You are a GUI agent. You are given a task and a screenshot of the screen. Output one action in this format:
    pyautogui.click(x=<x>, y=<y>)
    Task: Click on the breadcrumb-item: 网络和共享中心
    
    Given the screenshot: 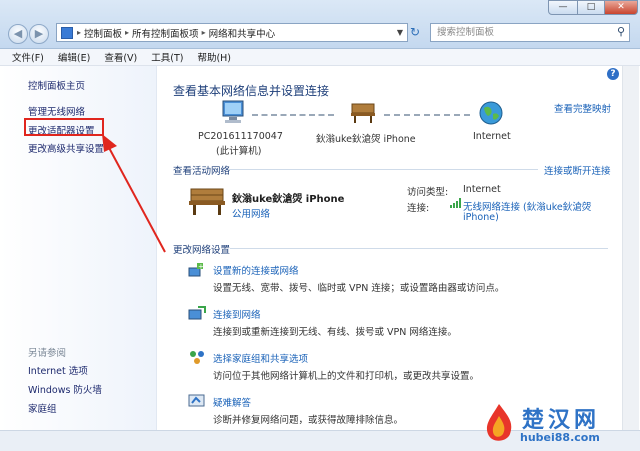 What is the action you would take?
    pyautogui.click(x=242, y=33)
    